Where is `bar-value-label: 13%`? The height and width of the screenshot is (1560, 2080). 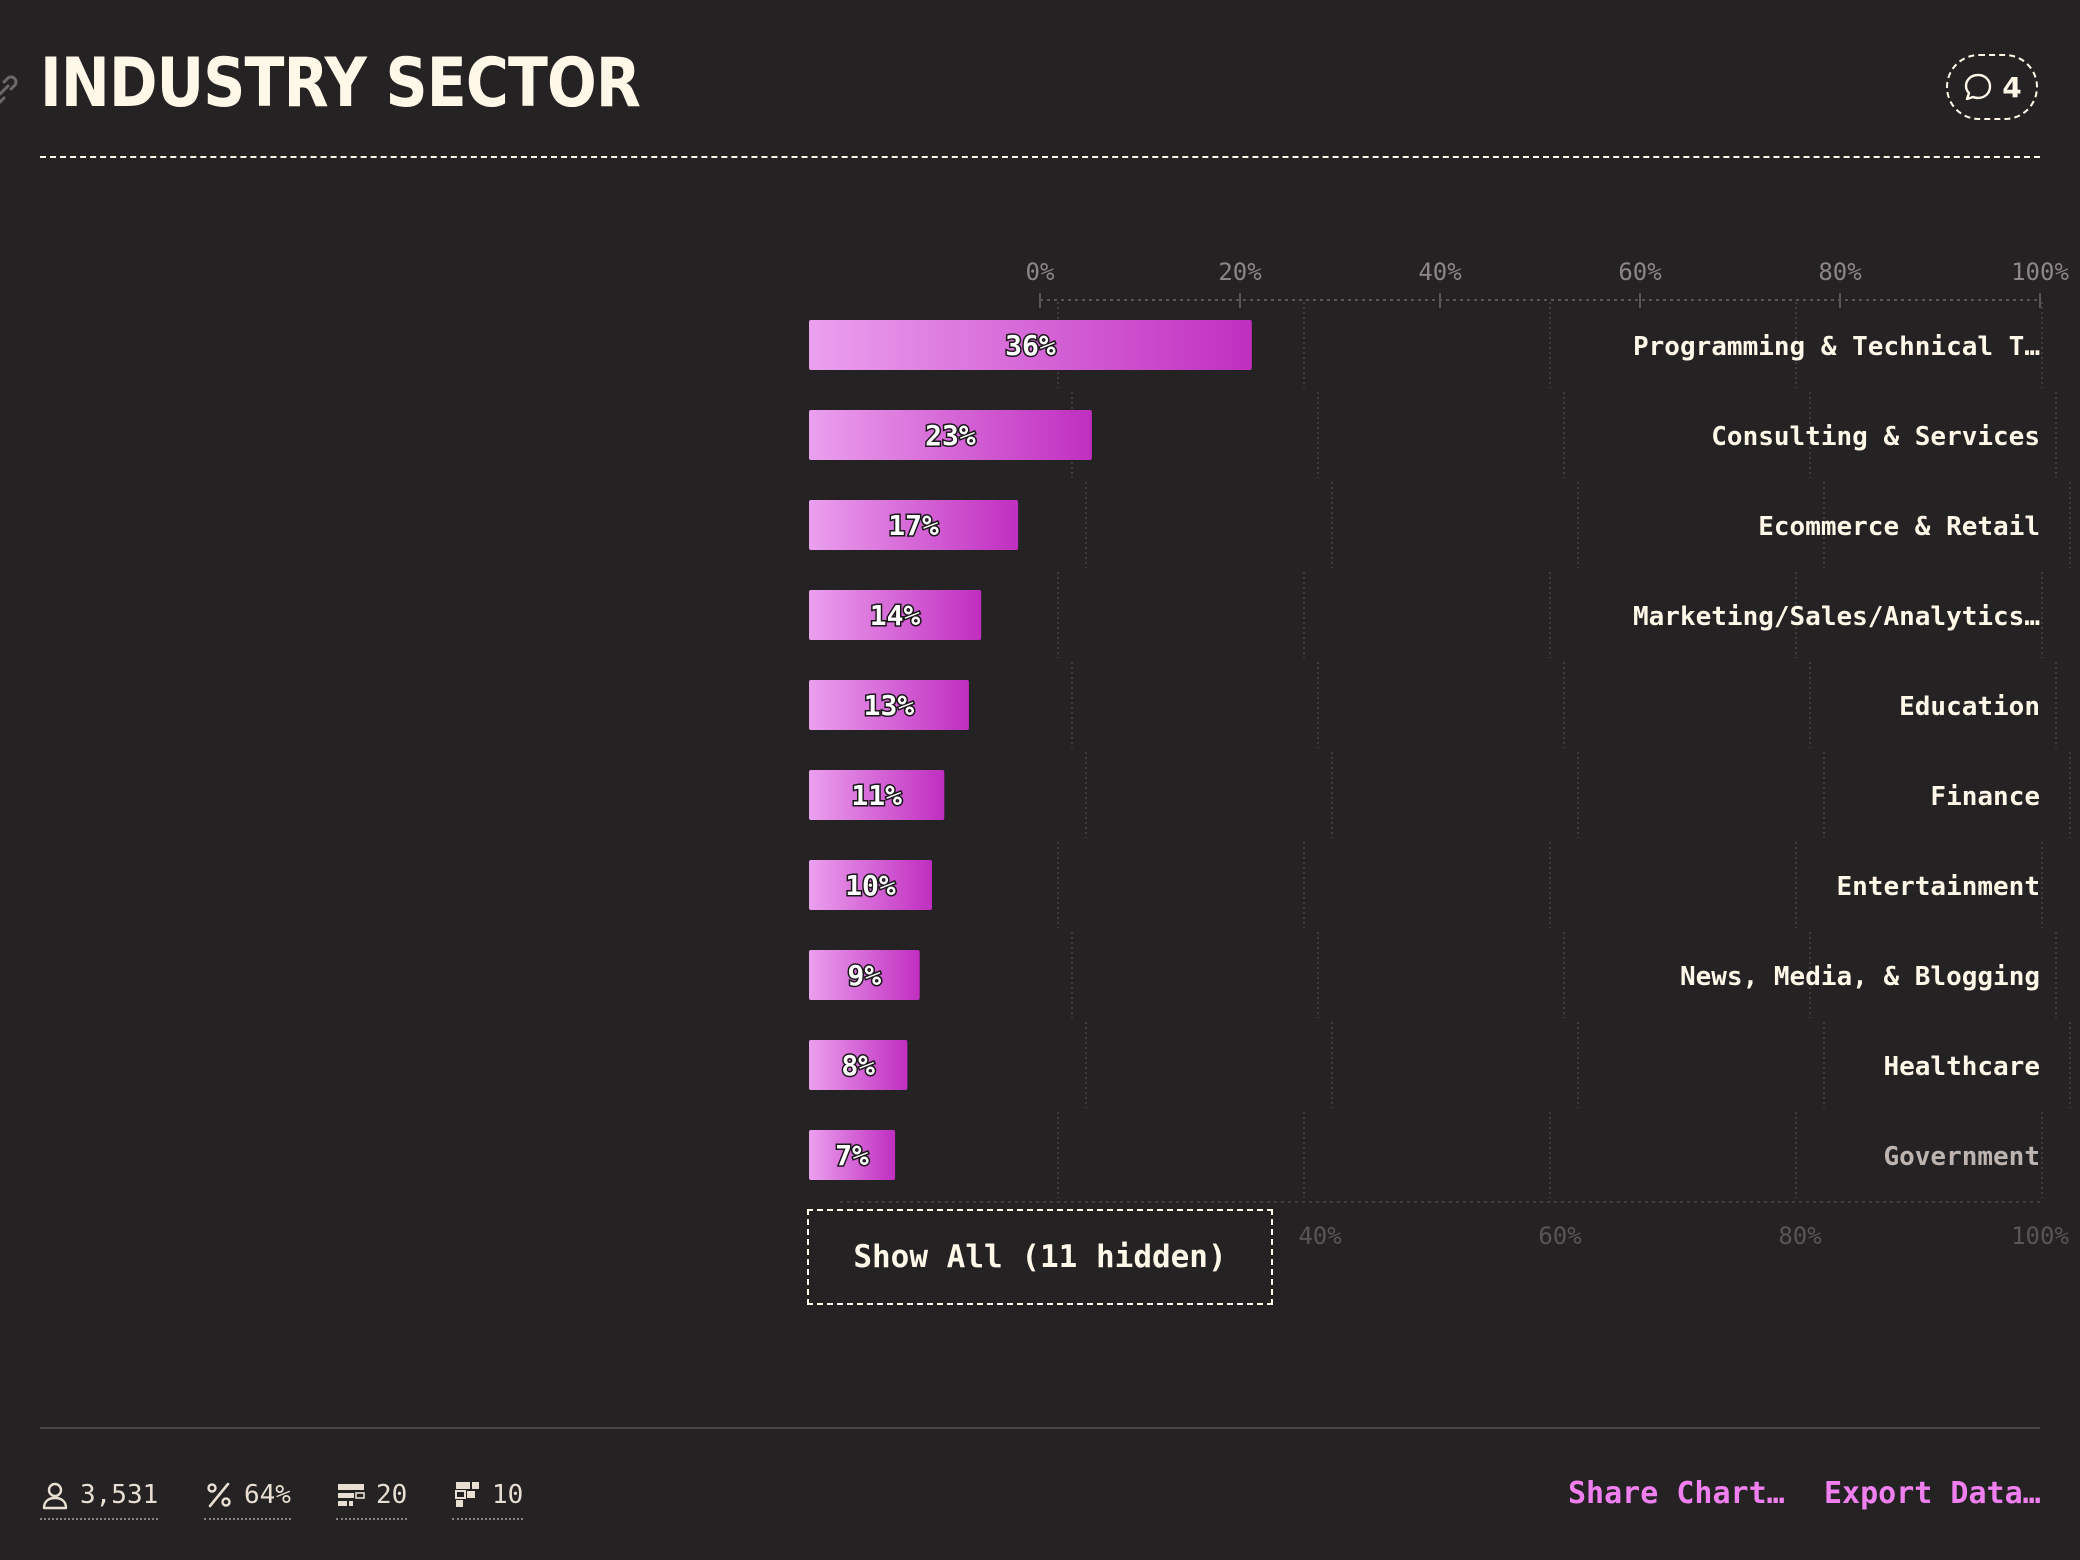
bar-value-label: 13% is located at coordinates (889, 705).